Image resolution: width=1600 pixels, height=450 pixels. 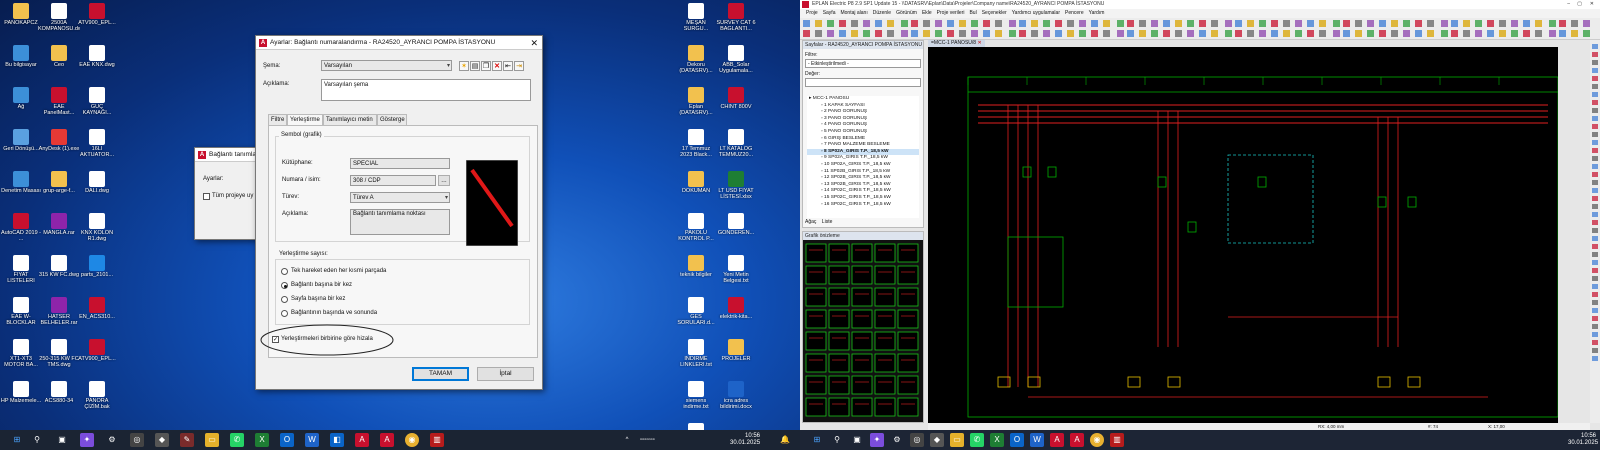 What do you see at coordinates (519, 66) in the screenshot?
I see `export-scheme-icon: ⇥` at bounding box center [519, 66].